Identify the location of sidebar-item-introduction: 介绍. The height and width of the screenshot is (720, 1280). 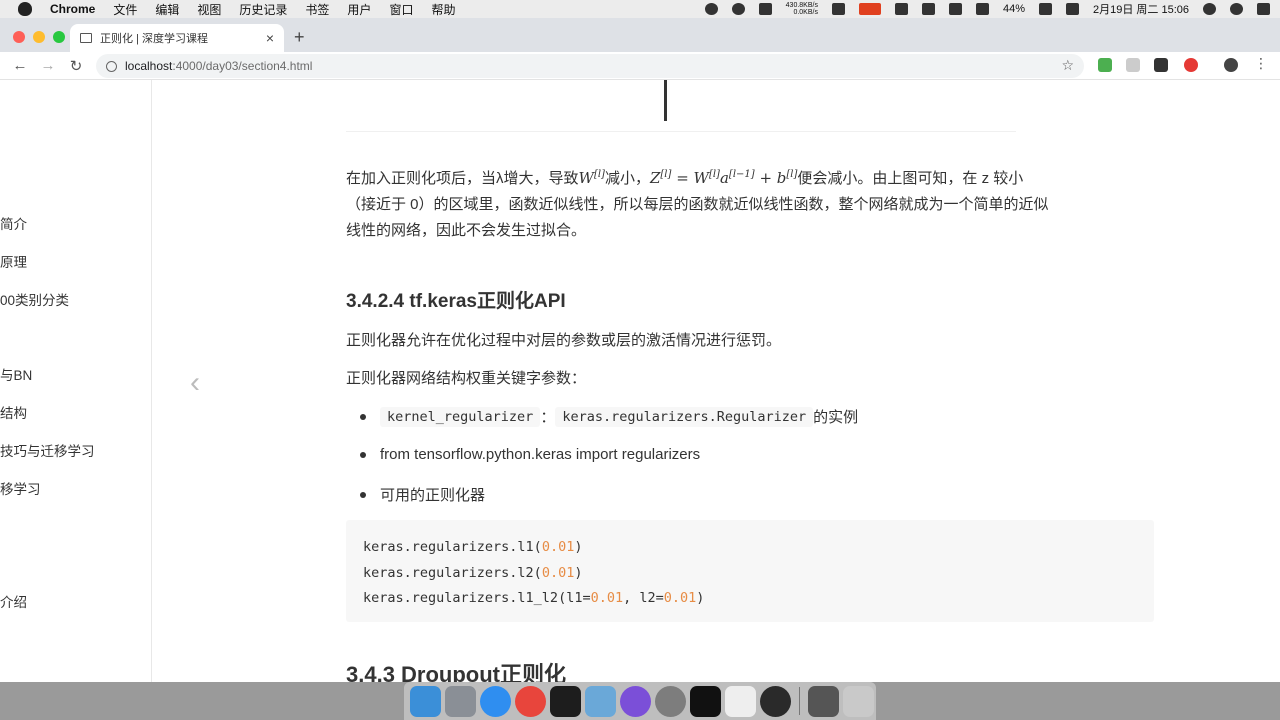
(13, 601).